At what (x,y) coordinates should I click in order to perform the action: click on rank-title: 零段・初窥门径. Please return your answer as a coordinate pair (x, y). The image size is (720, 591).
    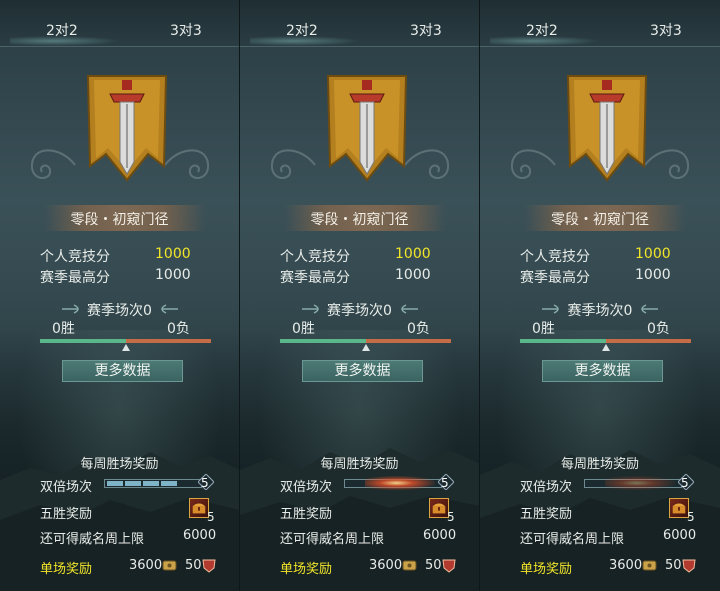
    Looking at the image, I should click on (119, 220).